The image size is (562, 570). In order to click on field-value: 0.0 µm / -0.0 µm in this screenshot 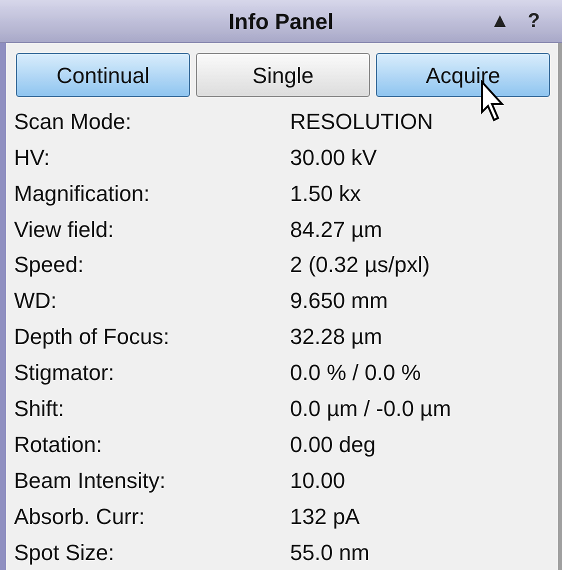, I will do `click(371, 408)`.